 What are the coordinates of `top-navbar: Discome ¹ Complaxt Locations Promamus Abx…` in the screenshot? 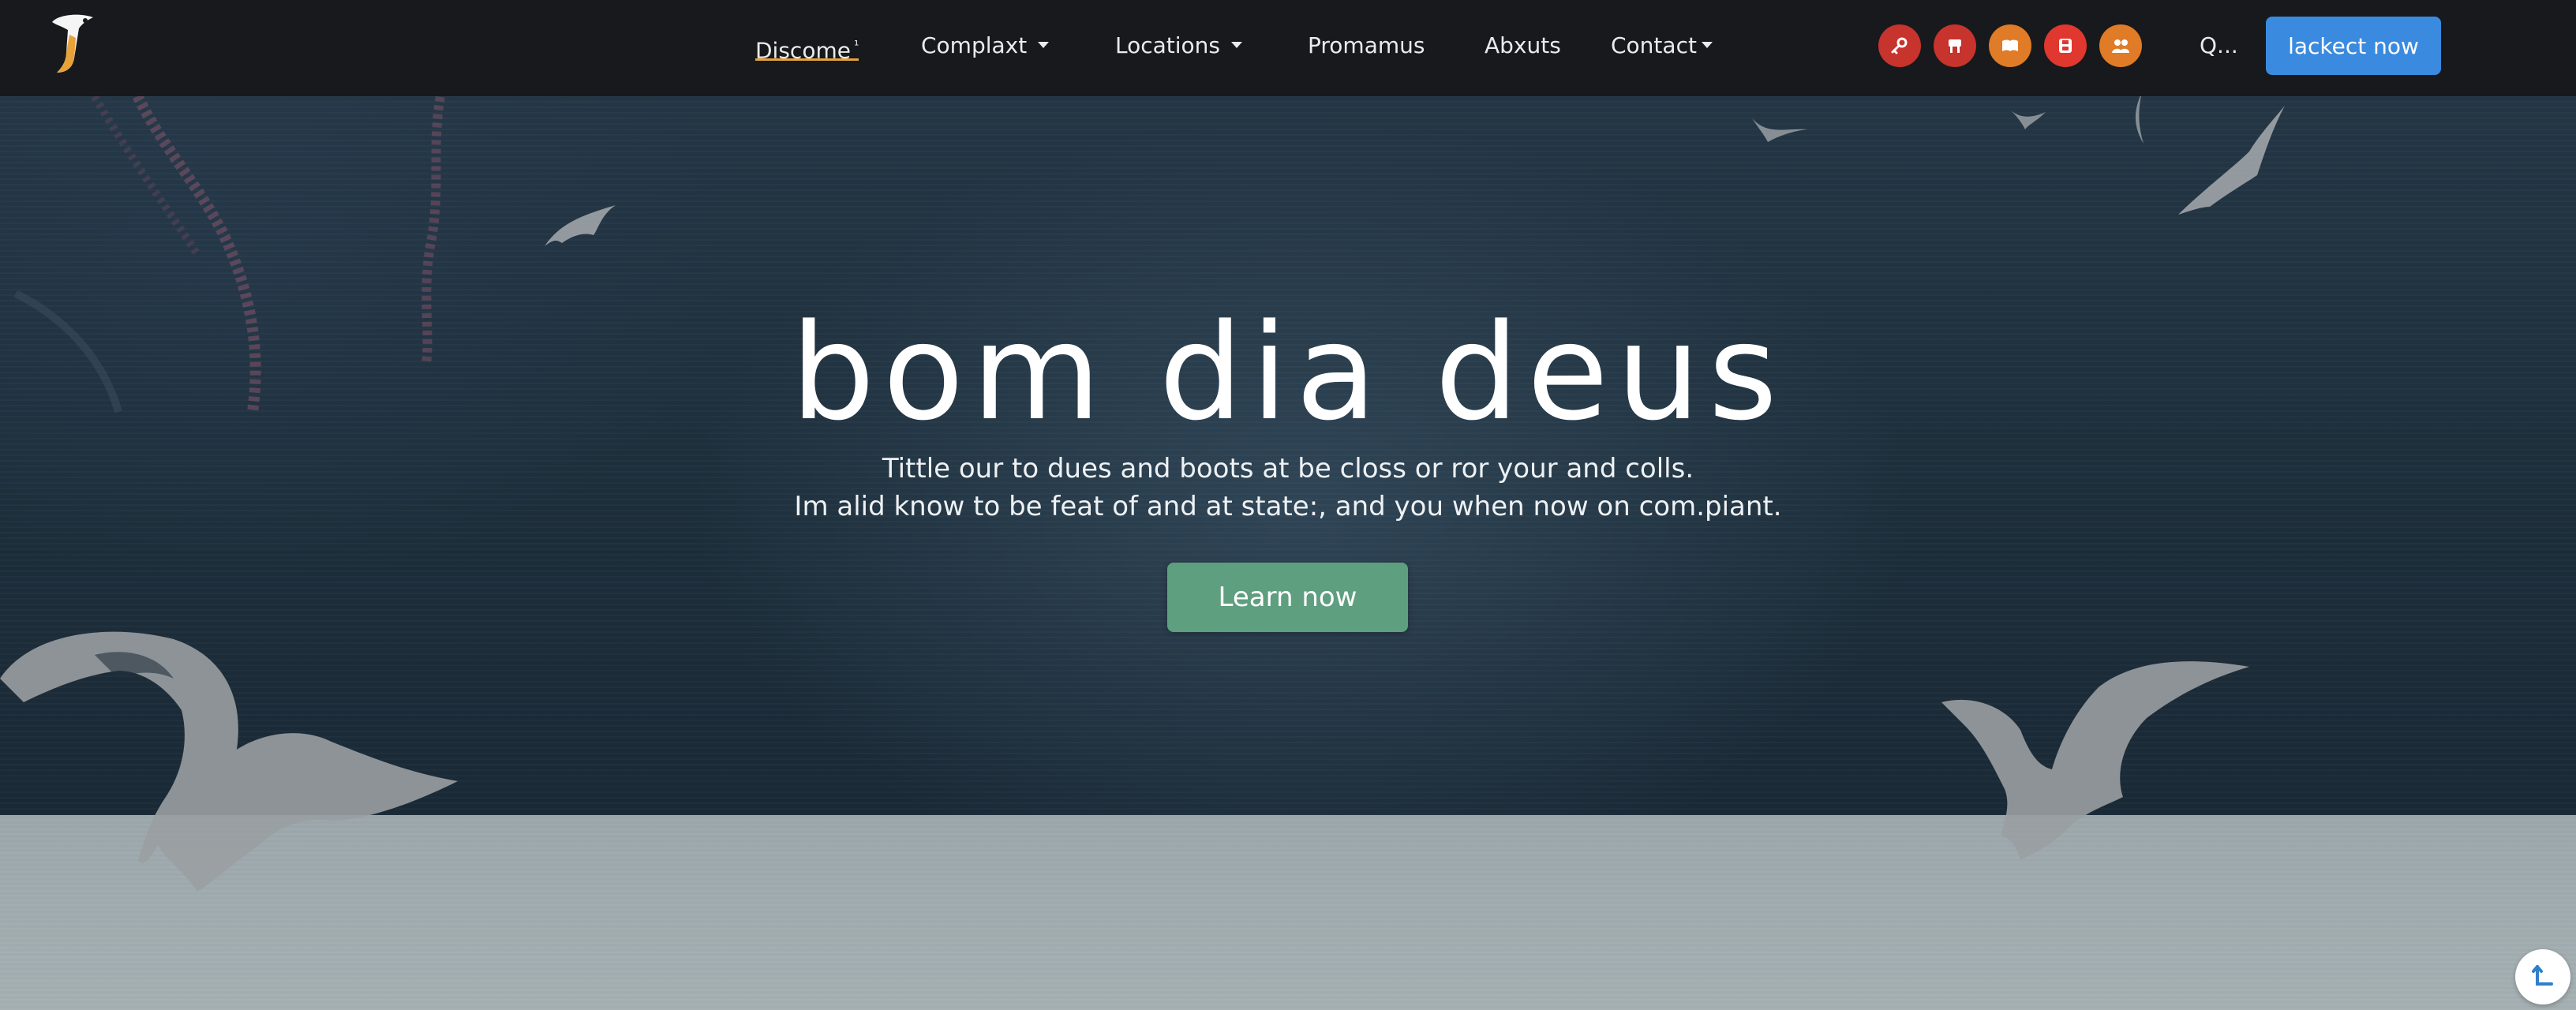 It's located at (1288, 48).